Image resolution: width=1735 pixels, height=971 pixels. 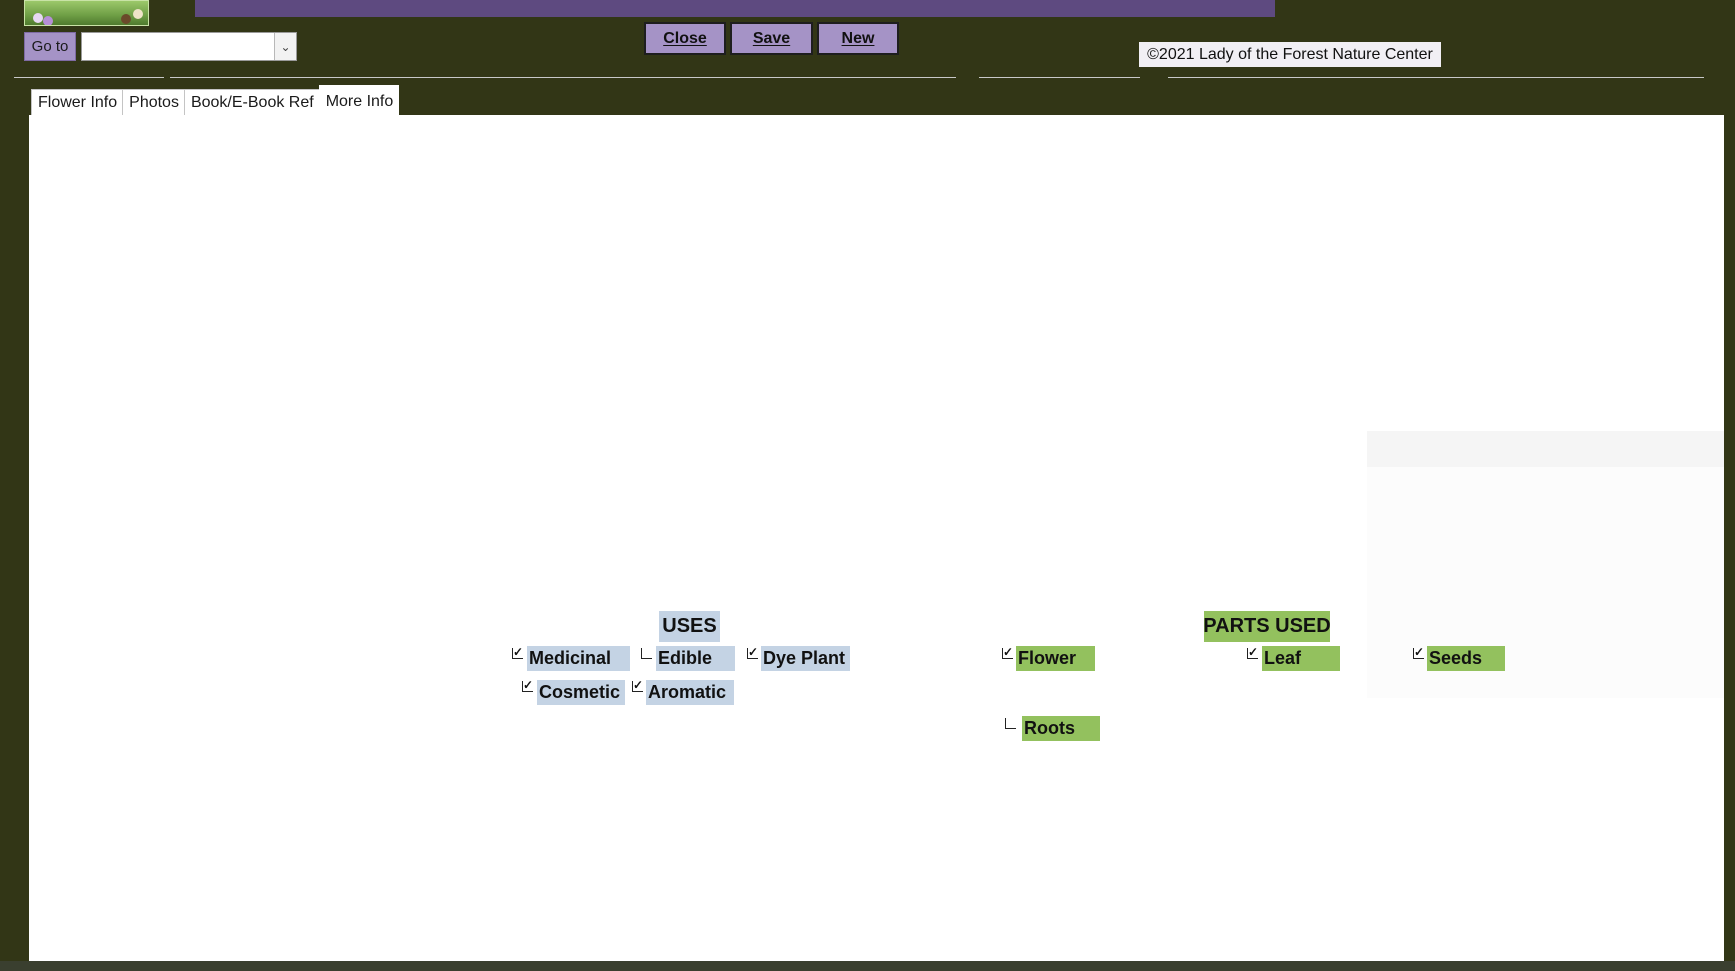 I want to click on edible-label: Edible, so click(x=695, y=658).